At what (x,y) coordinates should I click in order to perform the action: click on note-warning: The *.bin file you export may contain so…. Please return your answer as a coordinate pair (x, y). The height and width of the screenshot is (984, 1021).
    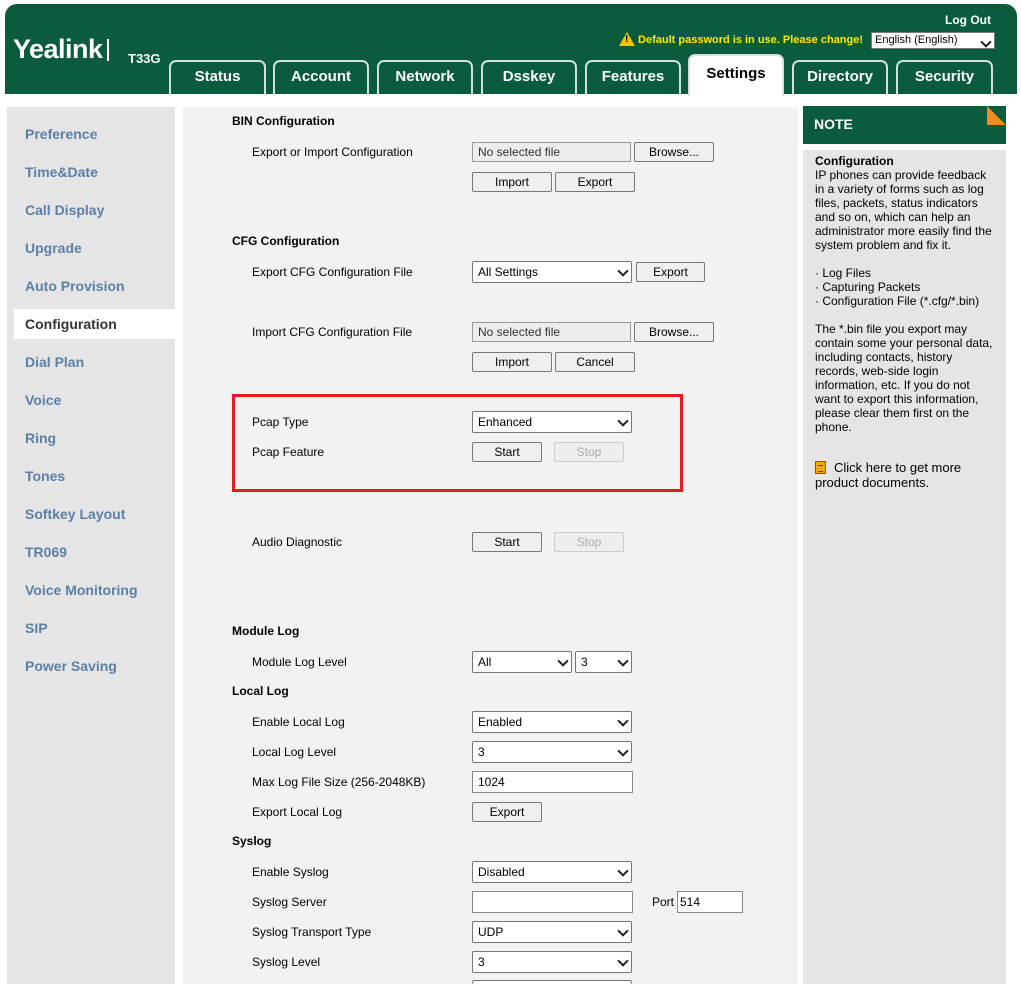
    Looking at the image, I should click on (904, 378).